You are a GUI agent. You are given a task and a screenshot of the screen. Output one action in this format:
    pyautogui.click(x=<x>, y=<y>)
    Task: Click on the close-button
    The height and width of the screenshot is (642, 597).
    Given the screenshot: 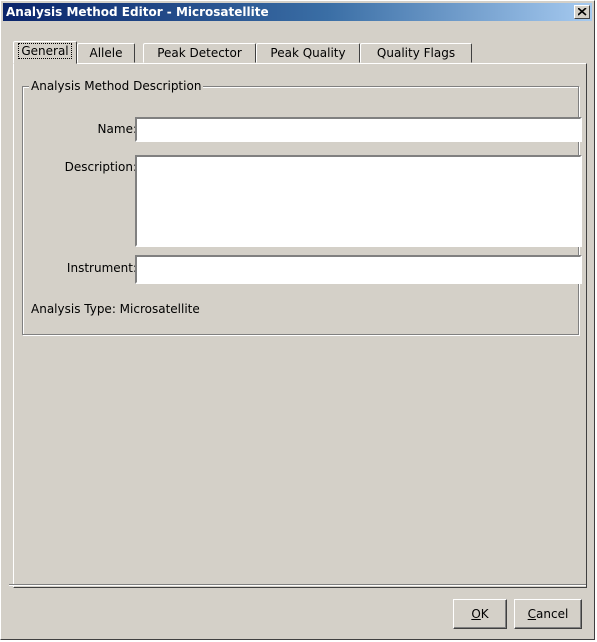 What is the action you would take?
    pyautogui.click(x=582, y=12)
    